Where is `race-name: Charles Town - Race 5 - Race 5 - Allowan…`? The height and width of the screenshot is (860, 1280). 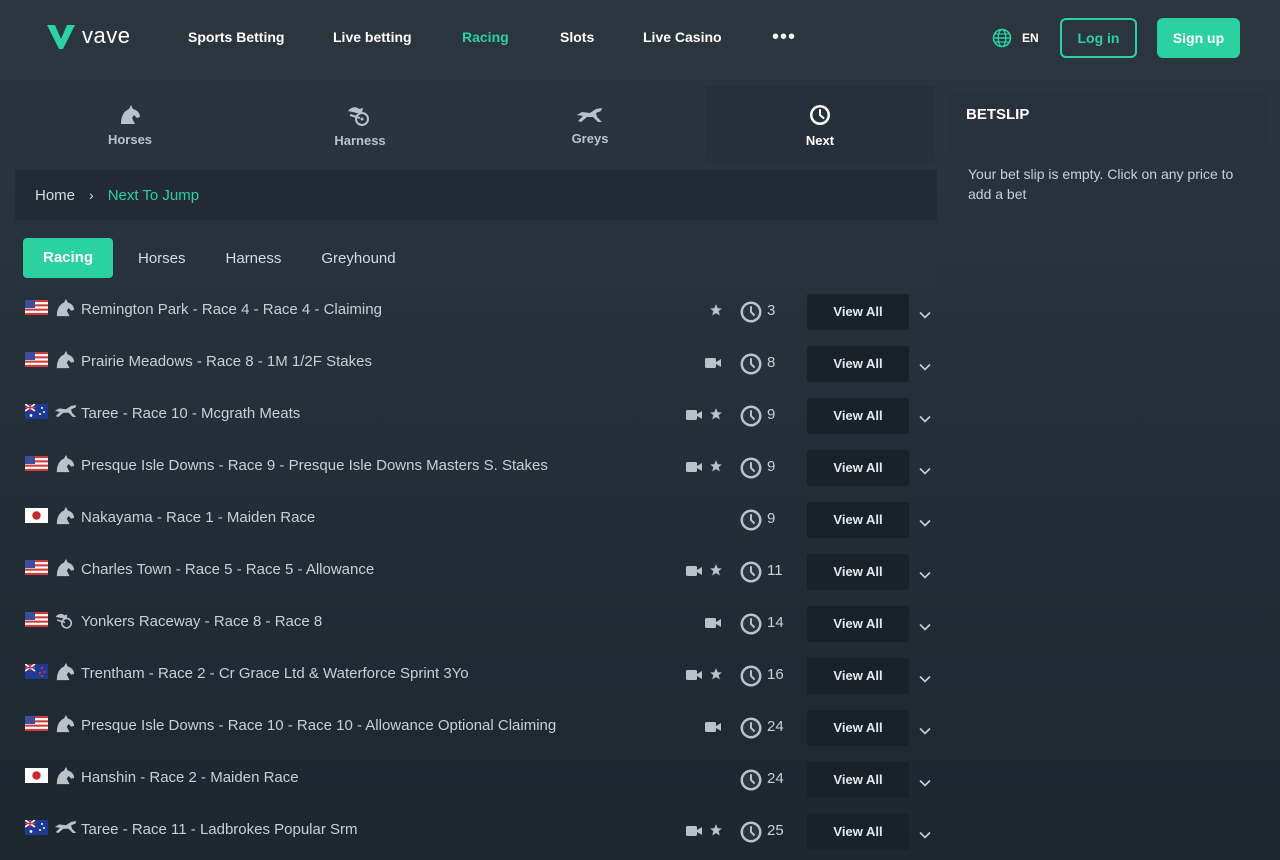
race-name: Charles Town - Race 5 - Race 5 - Allowan… is located at coordinates (227, 569).